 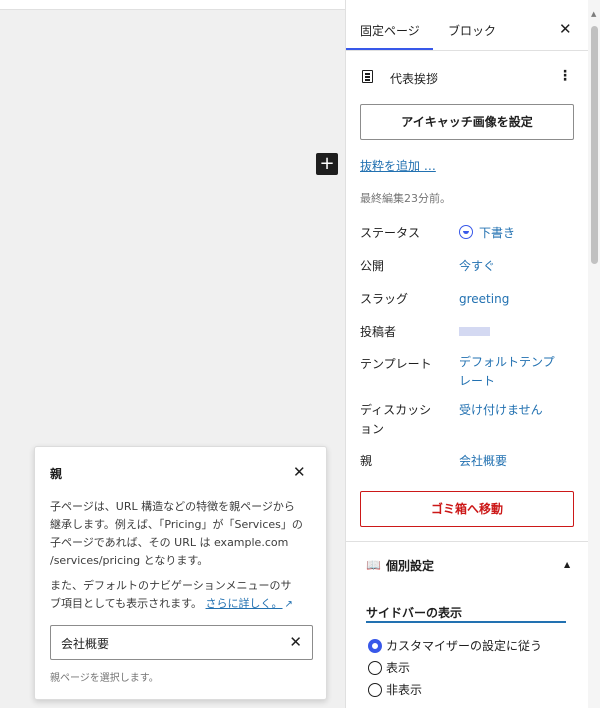 I want to click on template-value: デフォルトテンプ レート, so click(x=507, y=372).